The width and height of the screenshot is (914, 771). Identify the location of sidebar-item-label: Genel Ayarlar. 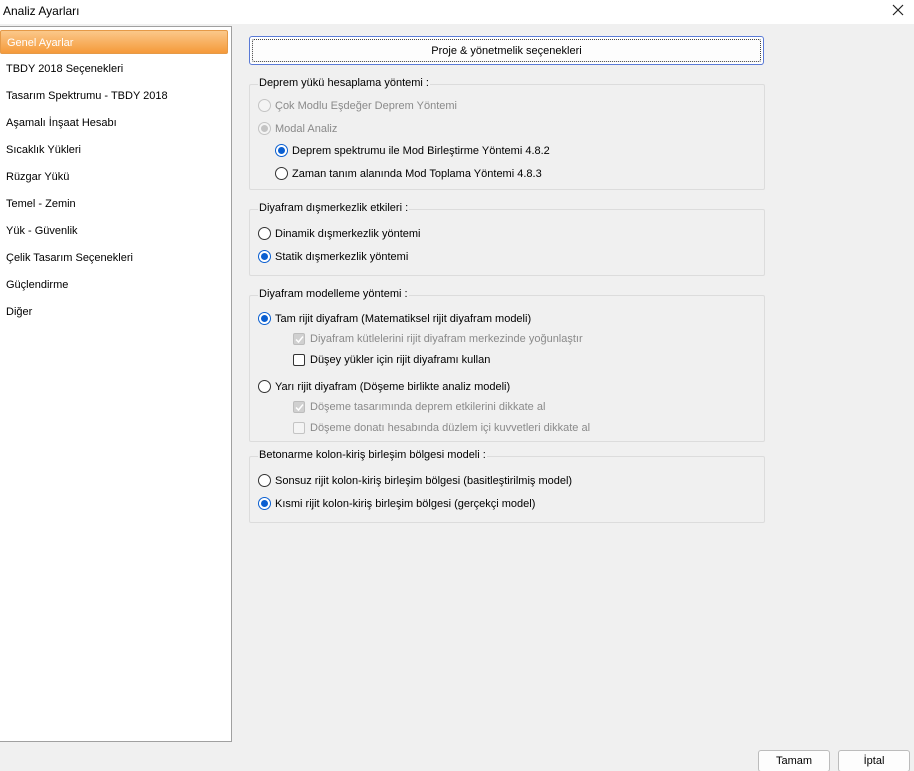
(40, 43).